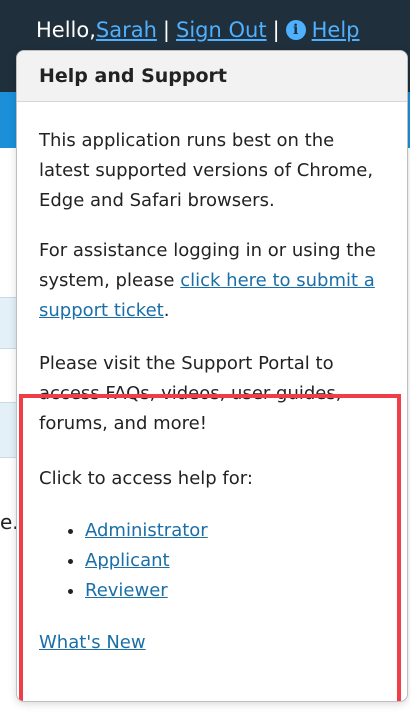 The height and width of the screenshot is (717, 410). Describe the element at coordinates (212, 76) in the screenshot. I see `popover-title: Help and Support` at that location.